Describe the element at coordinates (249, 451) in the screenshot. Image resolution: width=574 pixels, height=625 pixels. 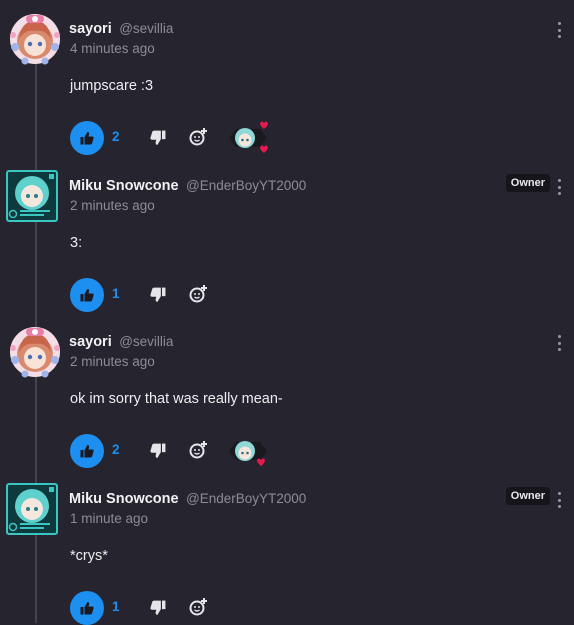
I see `miku-heart-reaction` at that location.